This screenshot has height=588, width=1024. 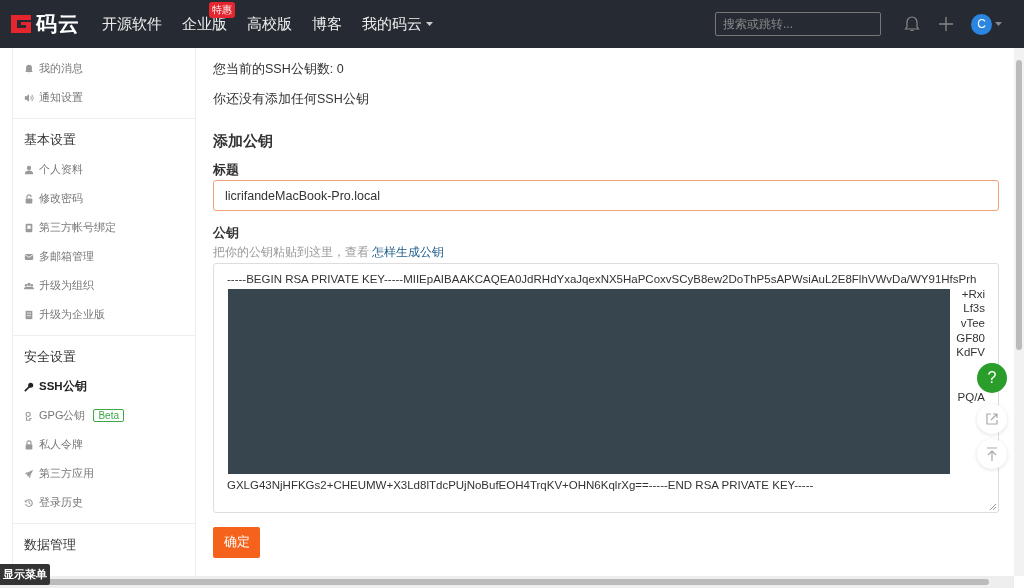 I want to click on key-text-line: GXLG43NjHFKGs2+CHEUMW+X3Ld8lTdcPUjNoBufEOH4TrqKV+OHN6KqlrXg==-----END RSA PRIVATE KEY-----, so click(x=521, y=485).